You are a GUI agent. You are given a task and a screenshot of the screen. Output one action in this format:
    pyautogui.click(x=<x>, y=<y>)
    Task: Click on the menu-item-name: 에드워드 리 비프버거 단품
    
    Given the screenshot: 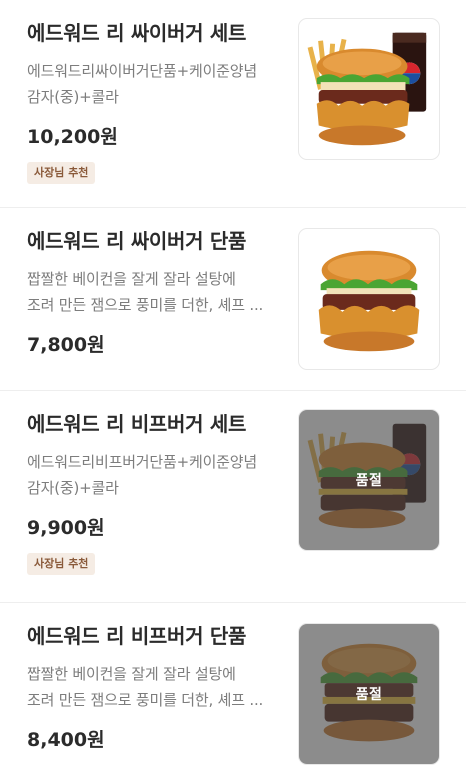 What is the action you would take?
    pyautogui.click(x=137, y=636)
    